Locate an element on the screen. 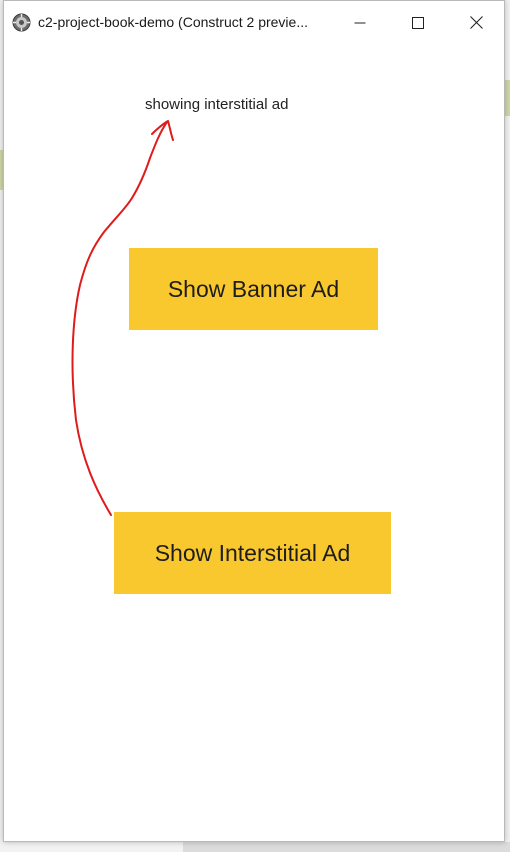  minimize-button is located at coordinates (360, 22).